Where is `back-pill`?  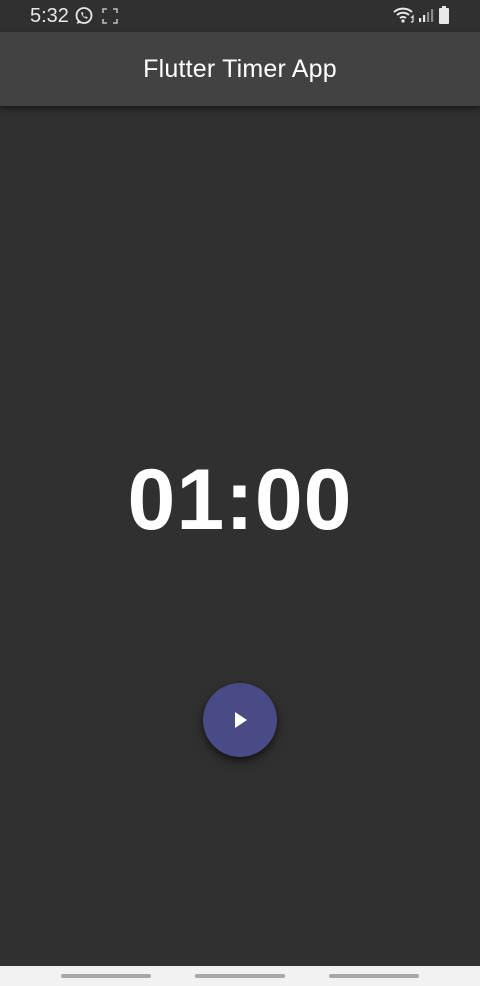
back-pill is located at coordinates (374, 976).